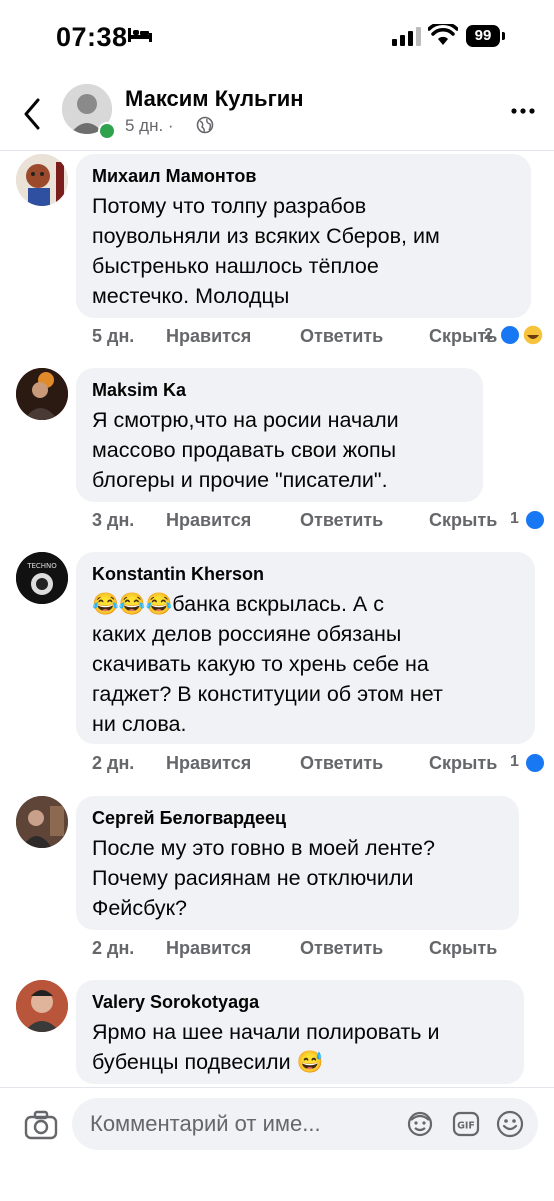  I want to click on comment-time: 3 дн., so click(113, 520).